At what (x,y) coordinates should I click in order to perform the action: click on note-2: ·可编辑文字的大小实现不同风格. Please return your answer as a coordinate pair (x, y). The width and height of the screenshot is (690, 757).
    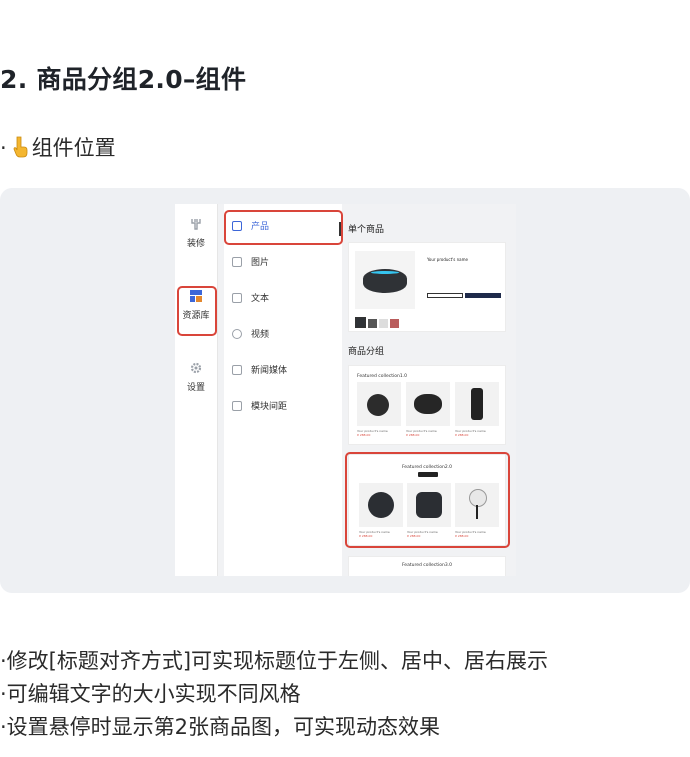
    Looking at the image, I should click on (150, 694).